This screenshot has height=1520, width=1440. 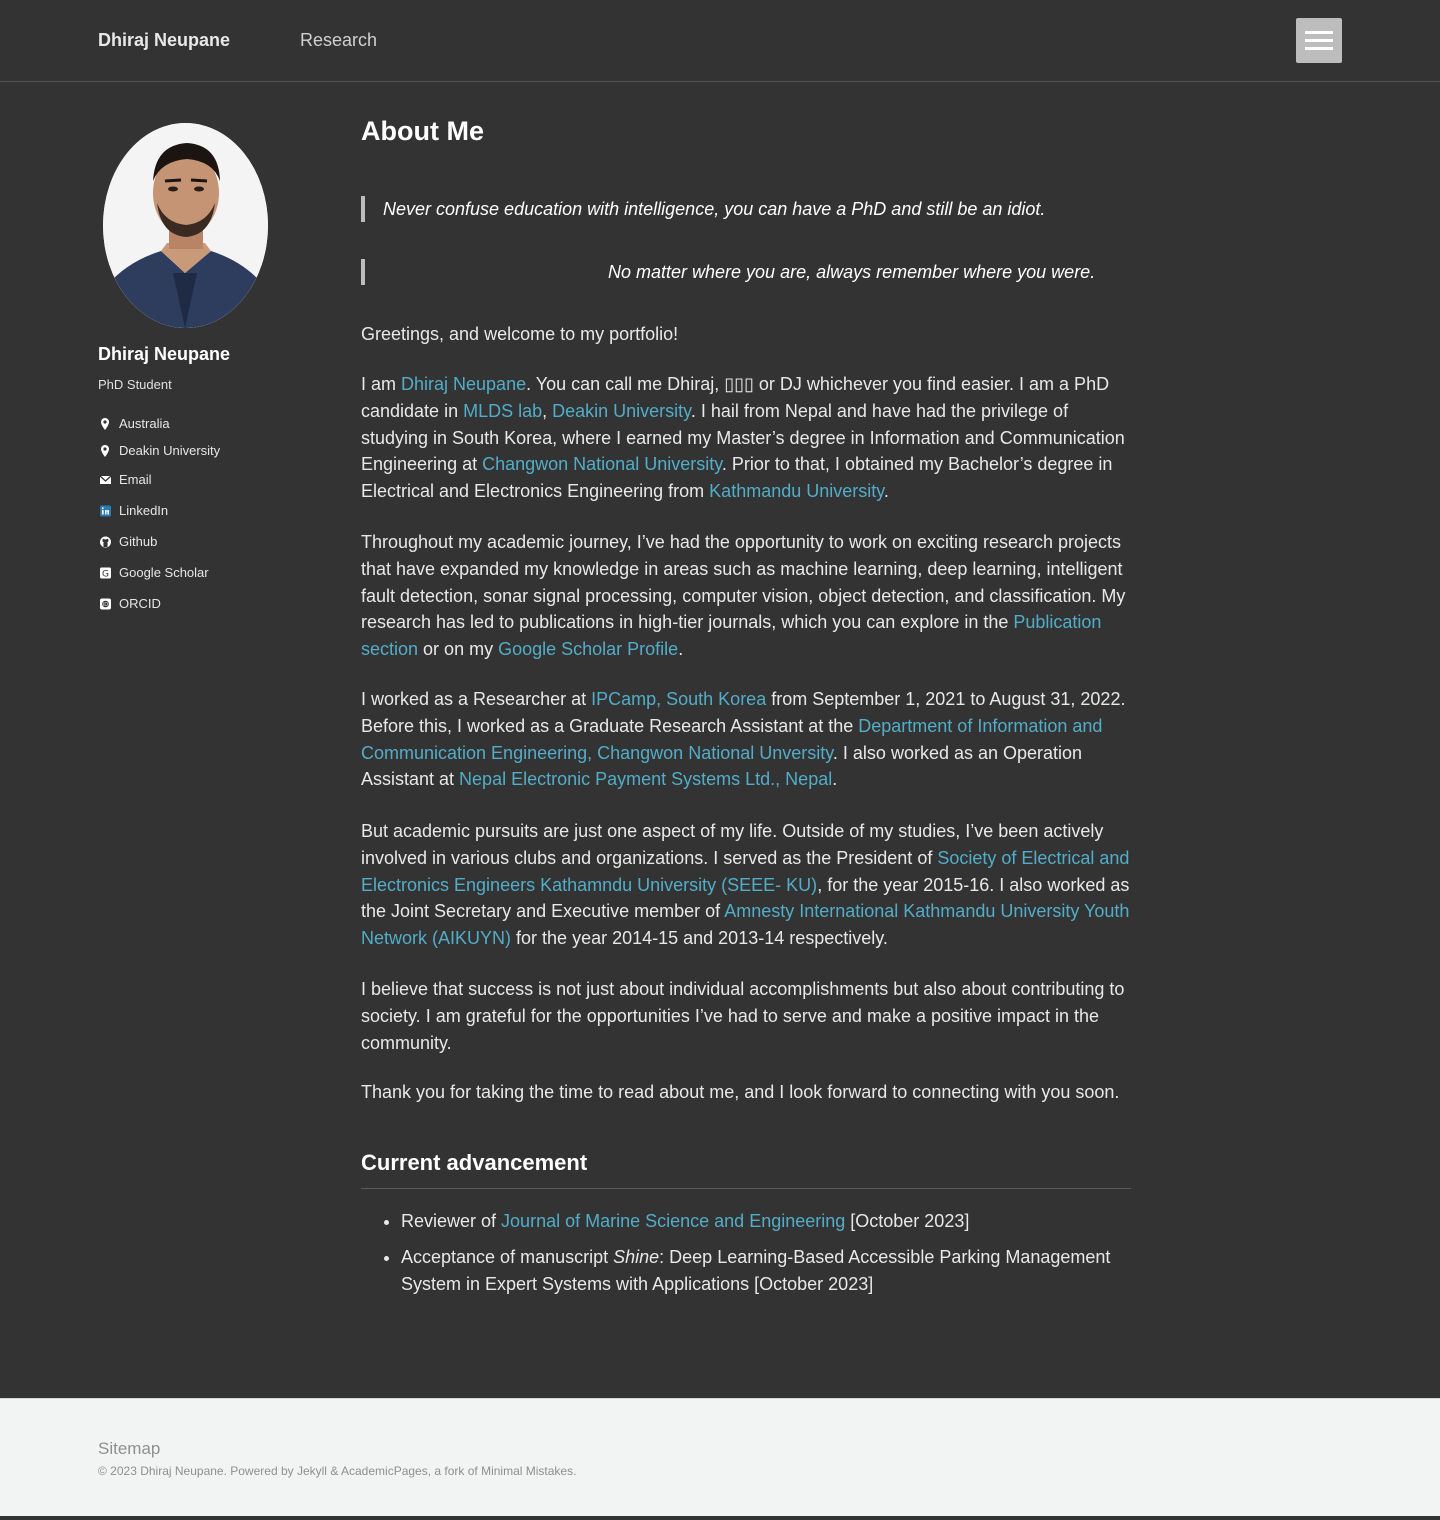 I want to click on manuscript-title: Shine, so click(x=636, y=1256).